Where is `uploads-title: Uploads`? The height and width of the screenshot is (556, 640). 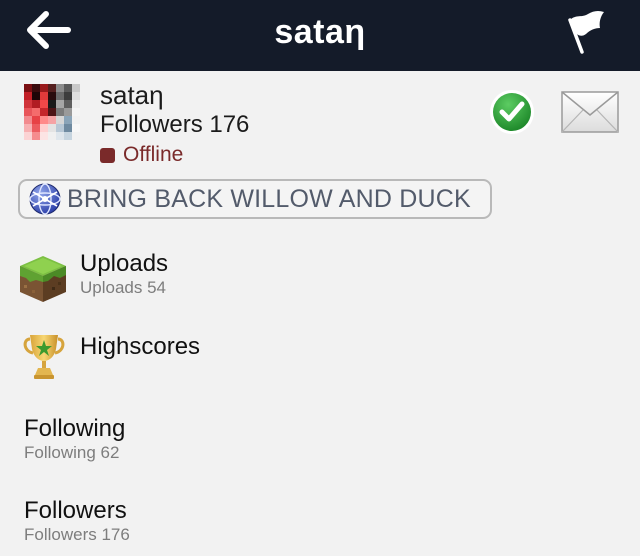 uploads-title: Uploads is located at coordinates (124, 263).